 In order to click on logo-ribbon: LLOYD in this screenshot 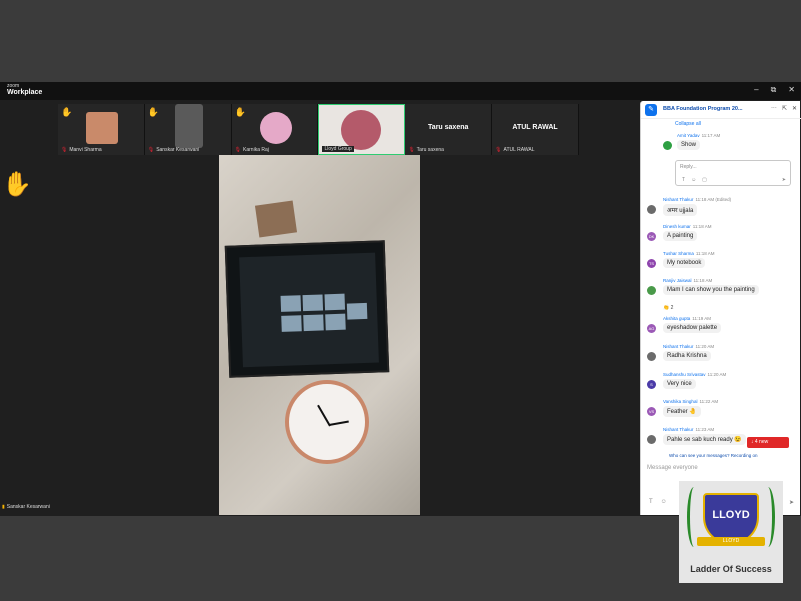, I will do `click(731, 541)`.